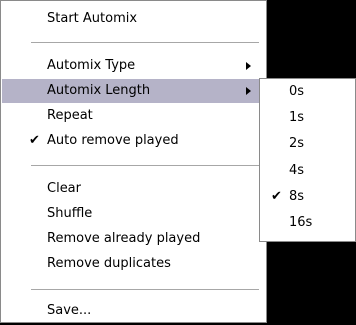  I want to click on menu-item-label: Remove duplicates, so click(109, 263).